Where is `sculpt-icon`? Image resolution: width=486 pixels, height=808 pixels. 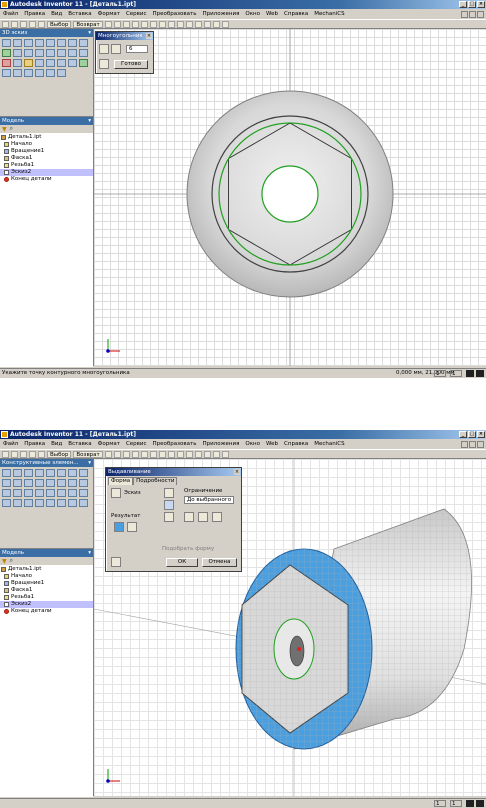 sculpt-icon is located at coordinates (83, 503).